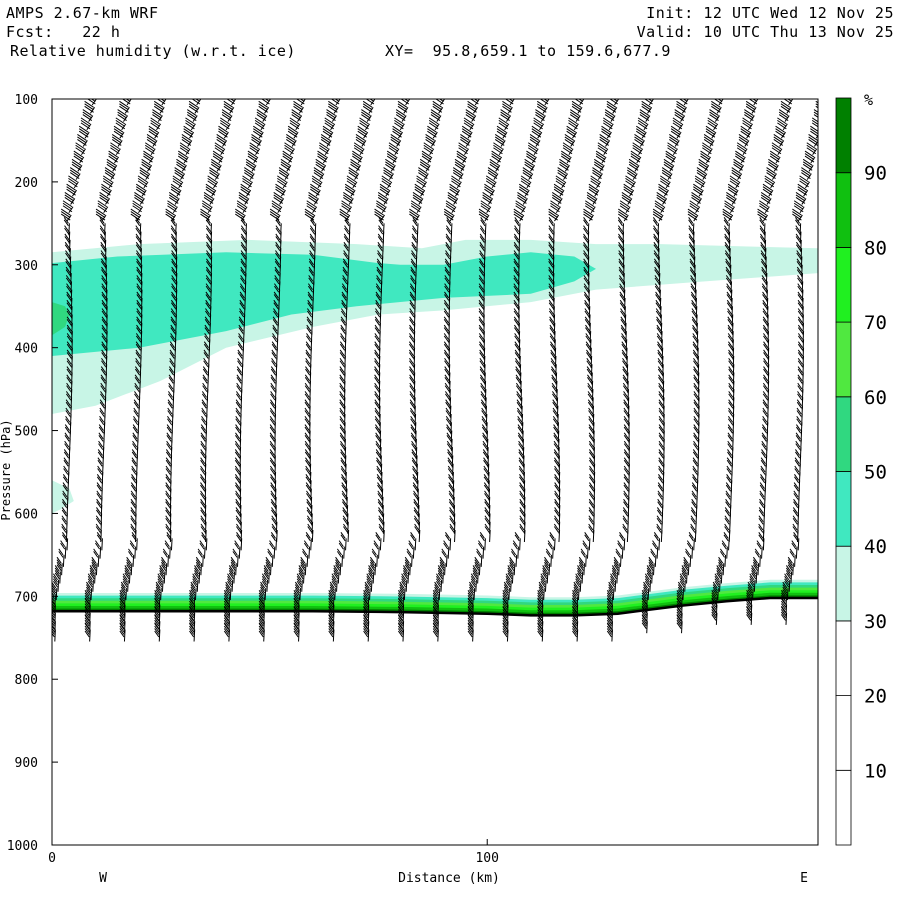 This screenshot has width=900, height=900. What do you see at coordinates (875, 398) in the screenshot?
I see `colorbar-tick-label: 60` at bounding box center [875, 398].